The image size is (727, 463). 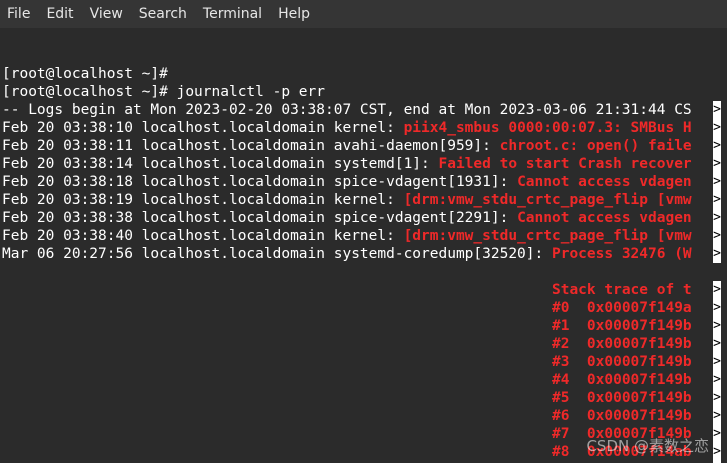 What do you see at coordinates (621, 416) in the screenshot?
I see `error-message: #6 0x00007f149b` at bounding box center [621, 416].